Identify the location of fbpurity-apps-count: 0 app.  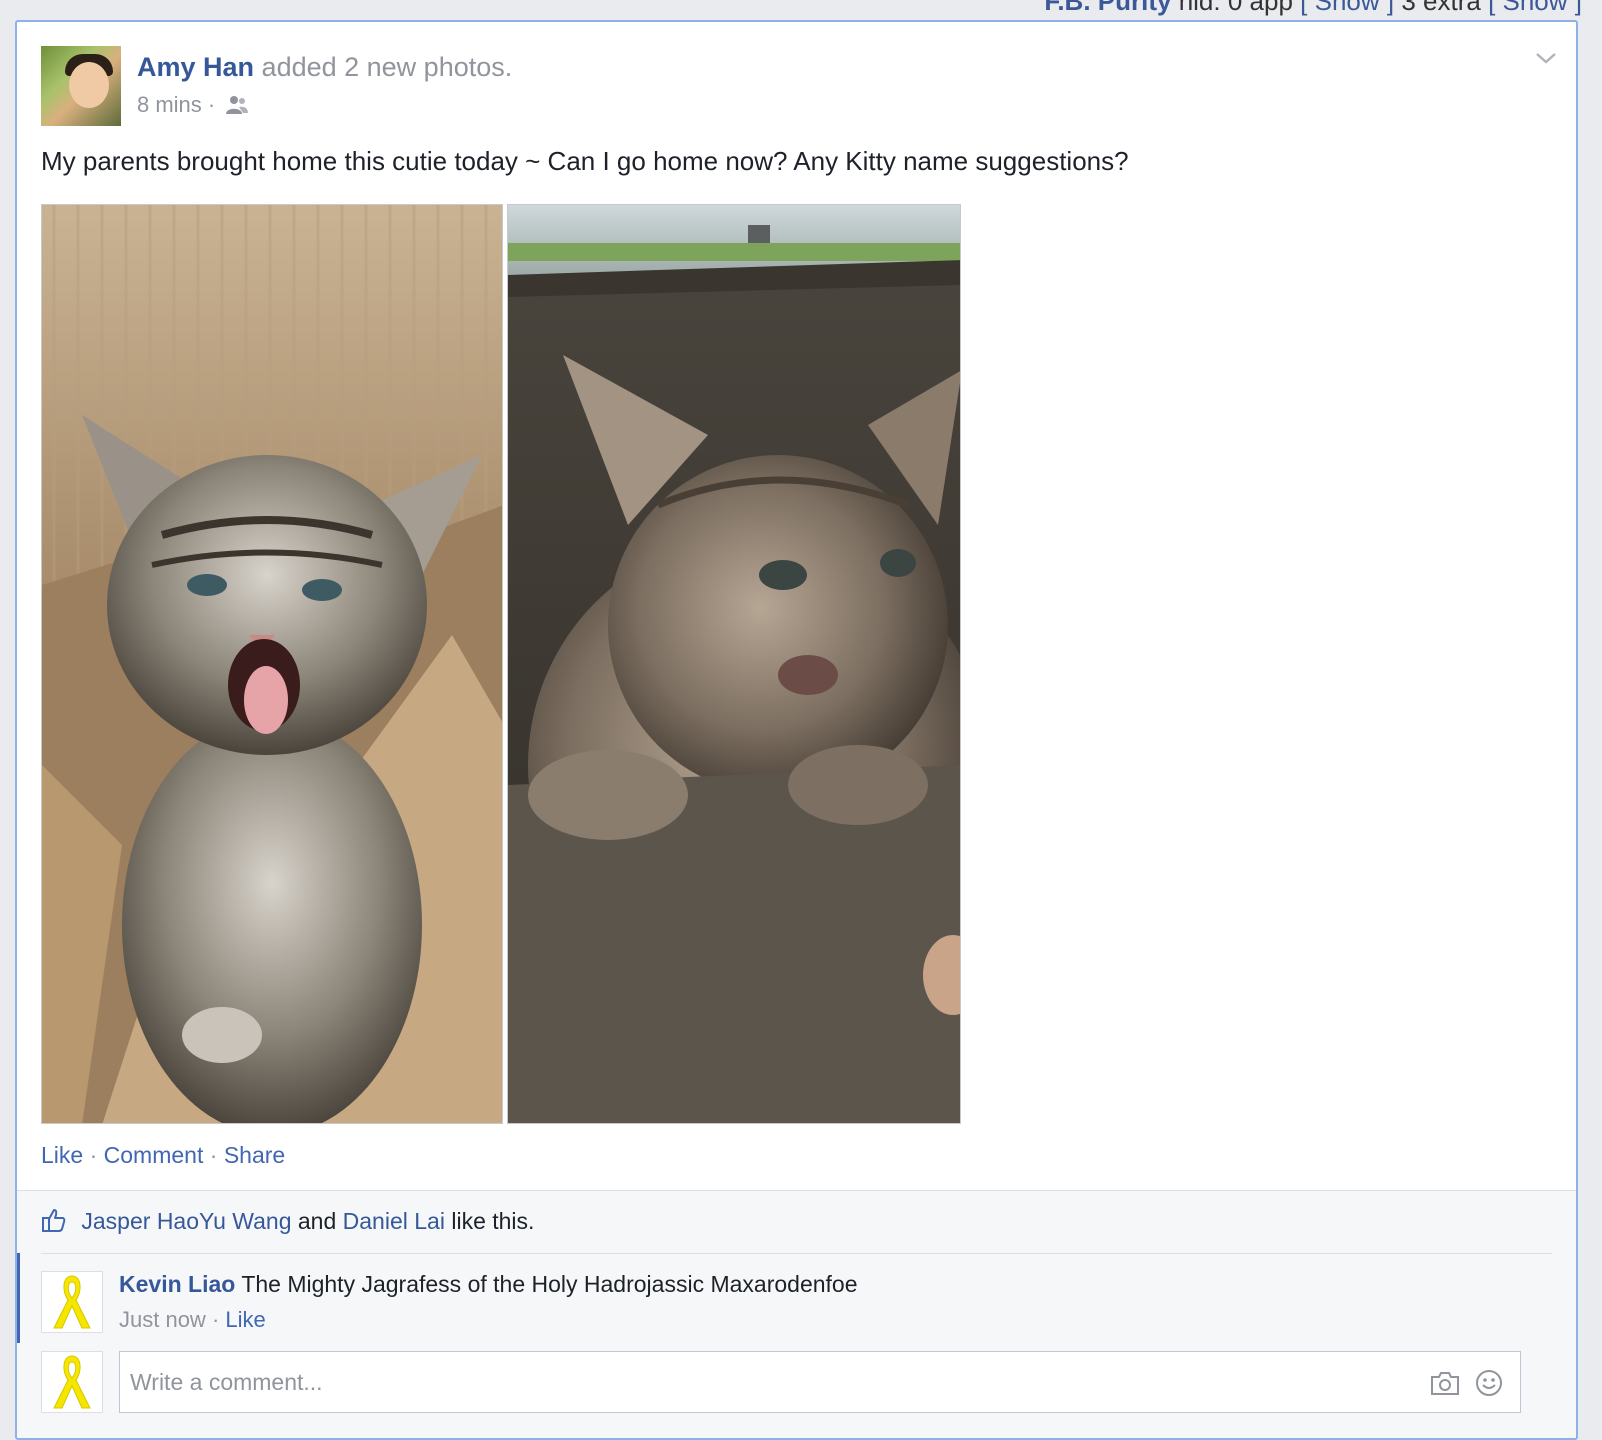
(1260, 8).